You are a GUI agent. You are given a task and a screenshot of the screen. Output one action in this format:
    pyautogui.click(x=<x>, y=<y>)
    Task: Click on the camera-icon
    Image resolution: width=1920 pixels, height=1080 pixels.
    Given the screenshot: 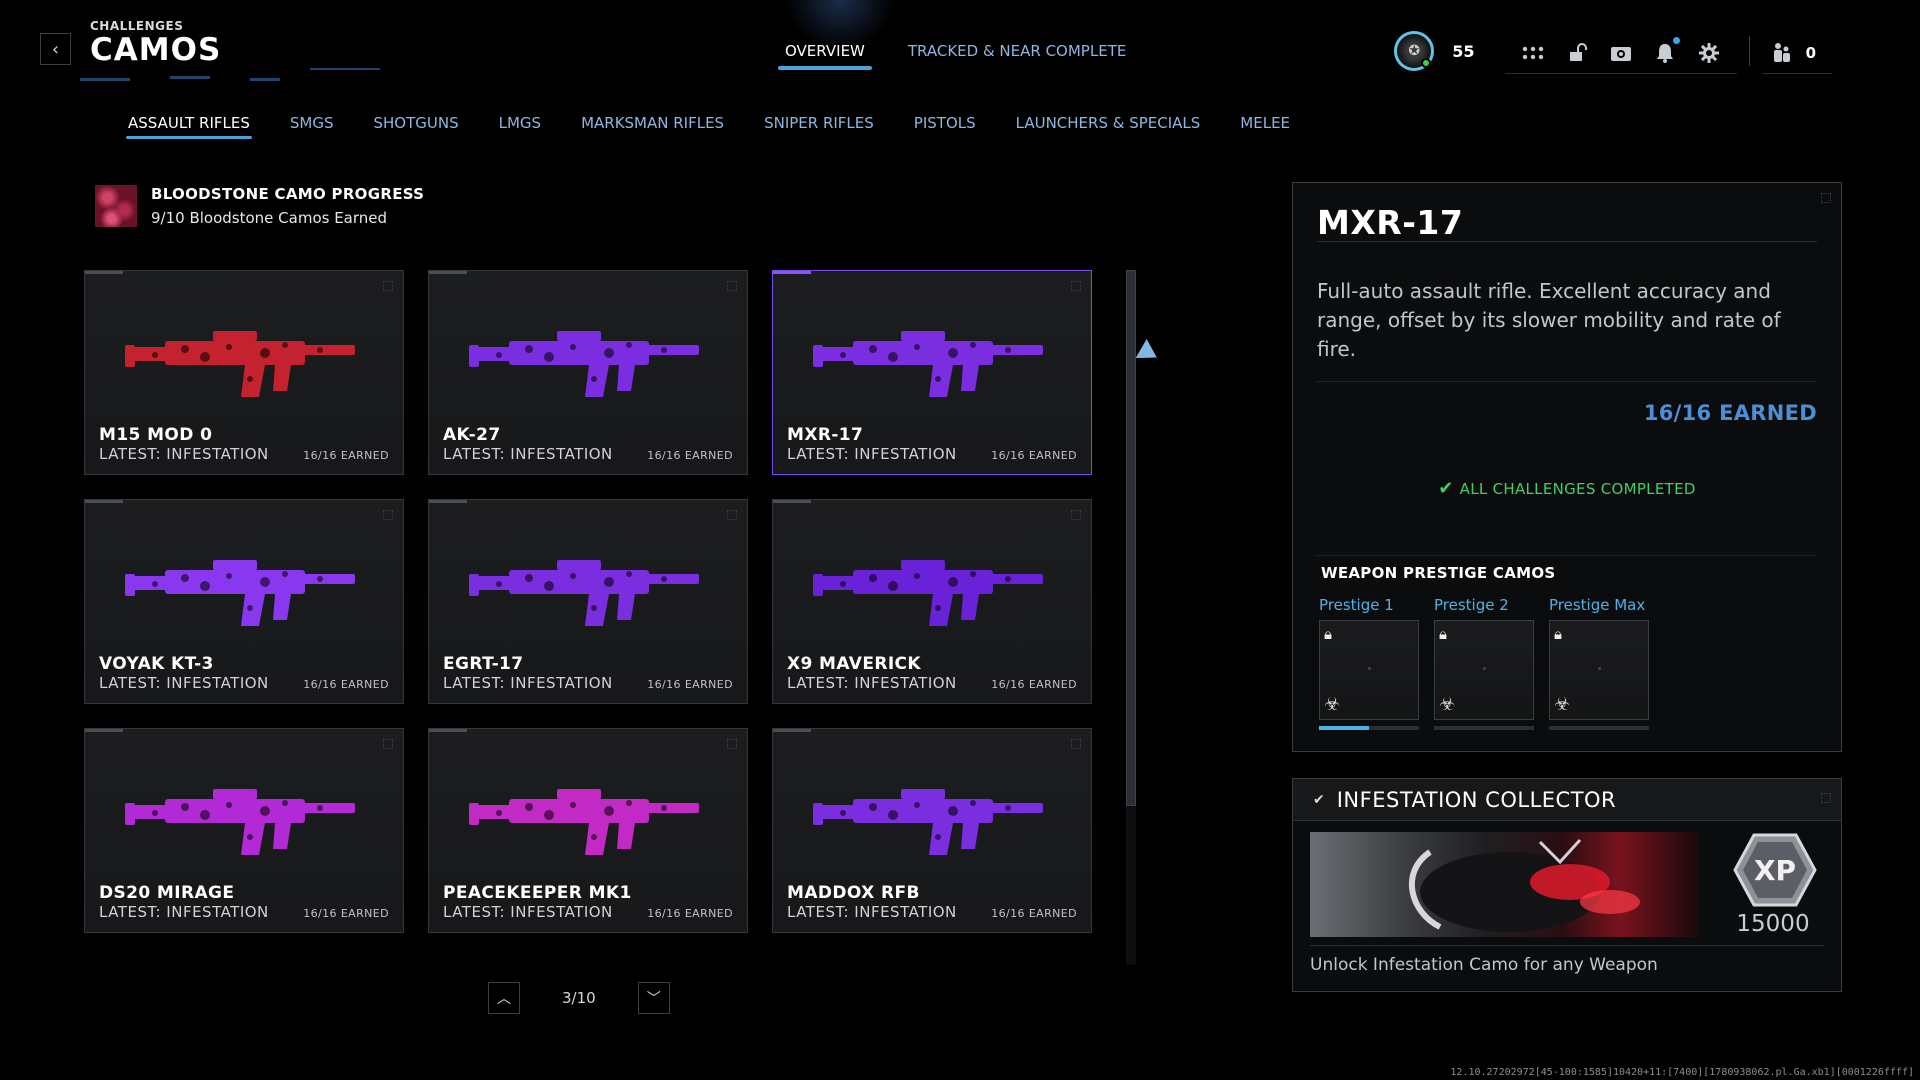 What is the action you would take?
    pyautogui.click(x=1621, y=53)
    